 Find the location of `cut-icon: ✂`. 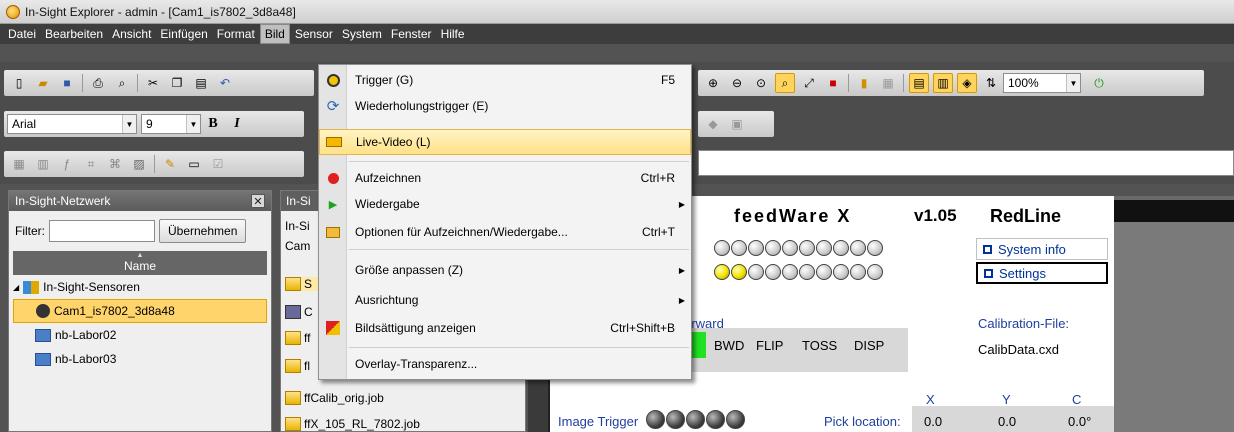

cut-icon: ✂ is located at coordinates (153, 83).